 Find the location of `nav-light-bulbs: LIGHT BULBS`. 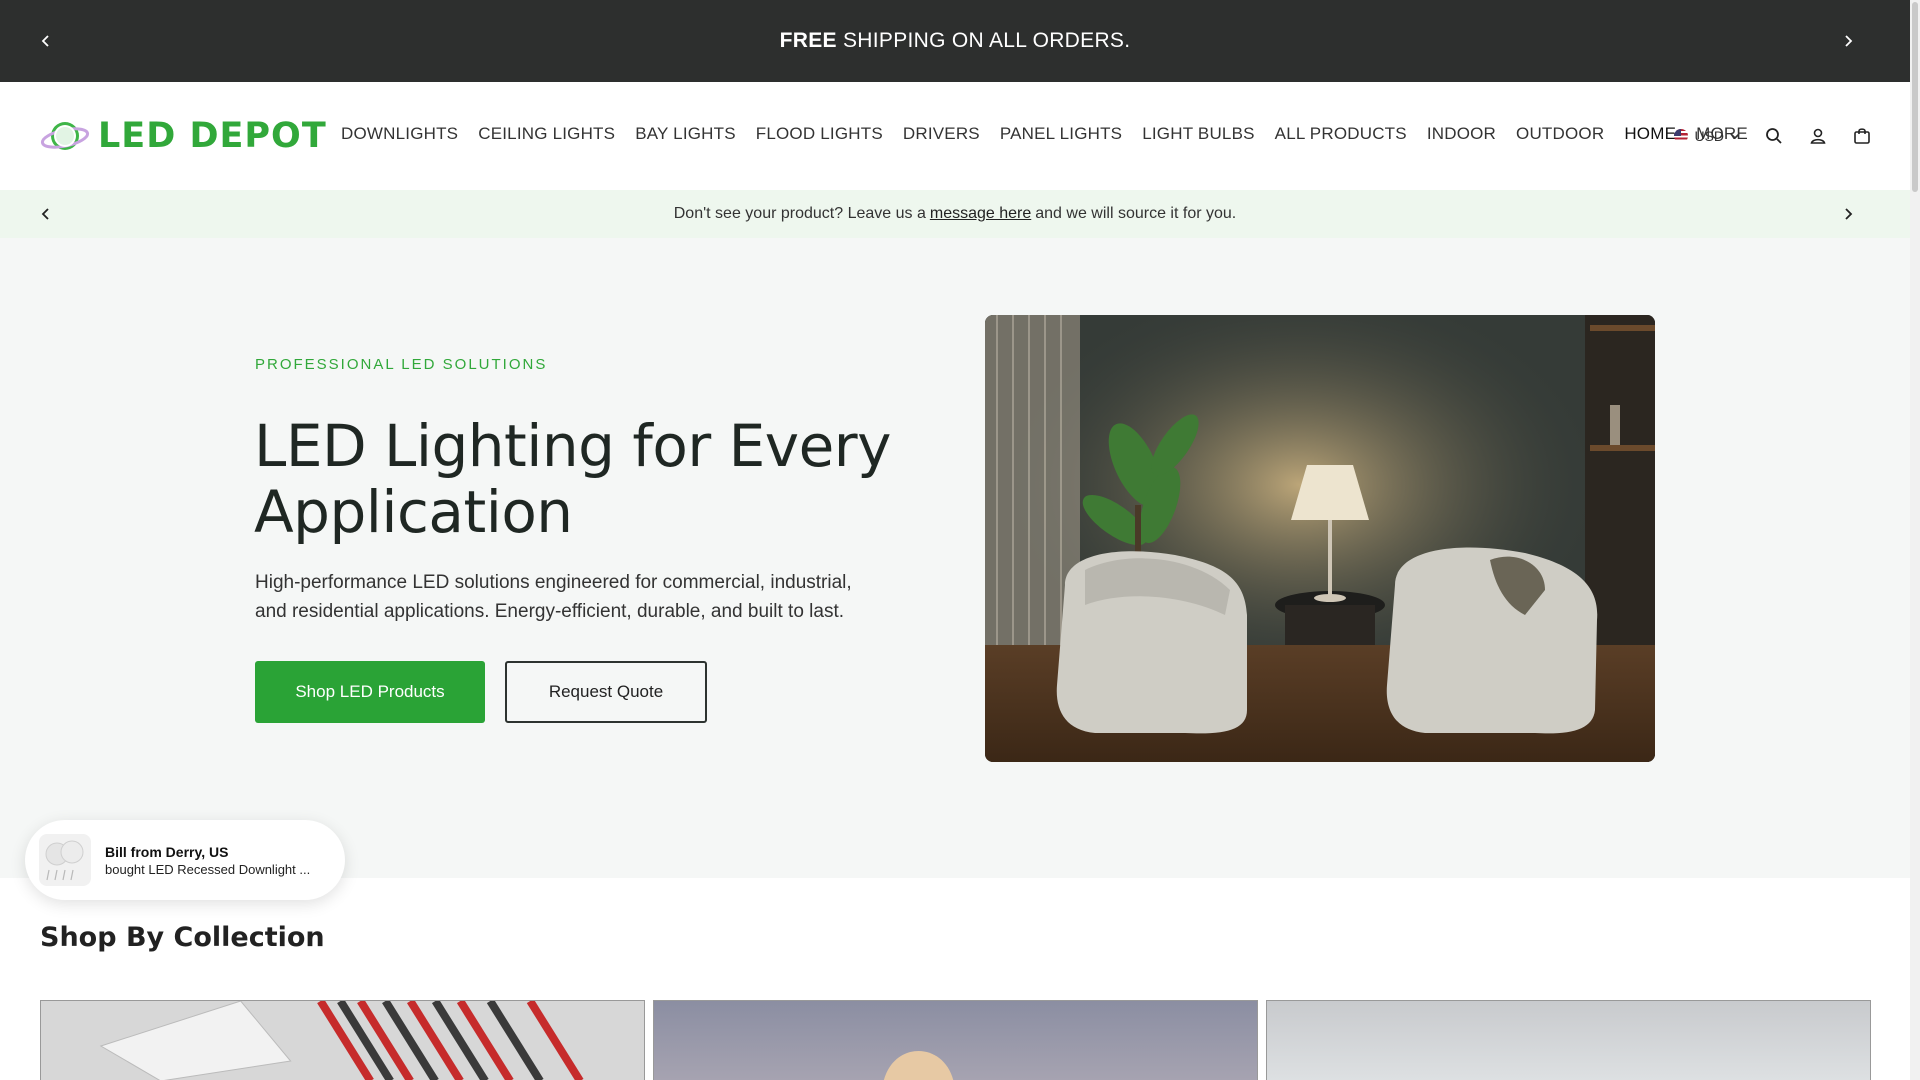

nav-light-bulbs: LIGHT BULBS is located at coordinates (1198, 134).